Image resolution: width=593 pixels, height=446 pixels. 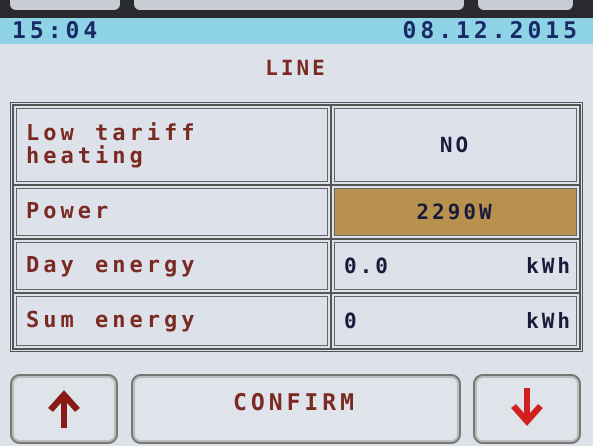 I want to click on clock-time: 15:04, so click(x=57, y=31).